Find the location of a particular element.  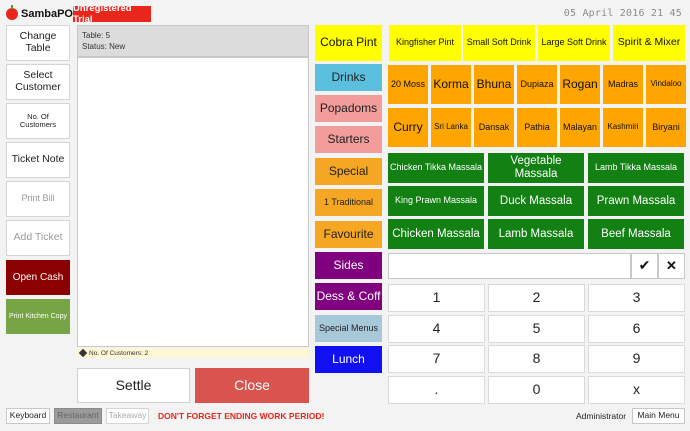

item-vegetable-massala: Vegetable Massala is located at coordinates (536, 168).